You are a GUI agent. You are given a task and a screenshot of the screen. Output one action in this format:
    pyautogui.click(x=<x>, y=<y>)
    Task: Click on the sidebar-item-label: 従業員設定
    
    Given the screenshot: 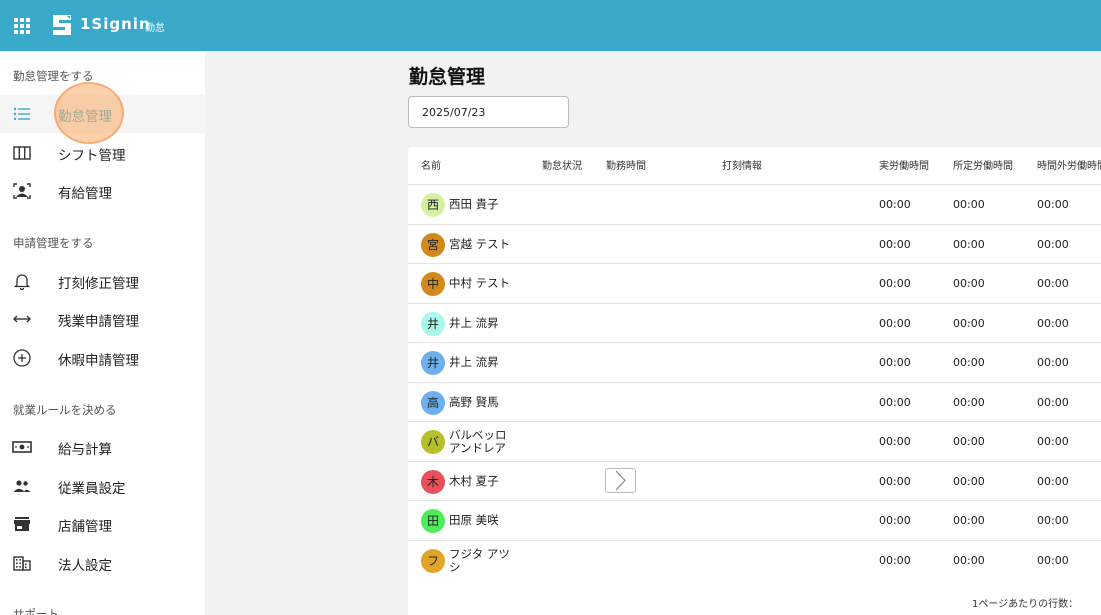 What is the action you would take?
    pyautogui.click(x=92, y=489)
    